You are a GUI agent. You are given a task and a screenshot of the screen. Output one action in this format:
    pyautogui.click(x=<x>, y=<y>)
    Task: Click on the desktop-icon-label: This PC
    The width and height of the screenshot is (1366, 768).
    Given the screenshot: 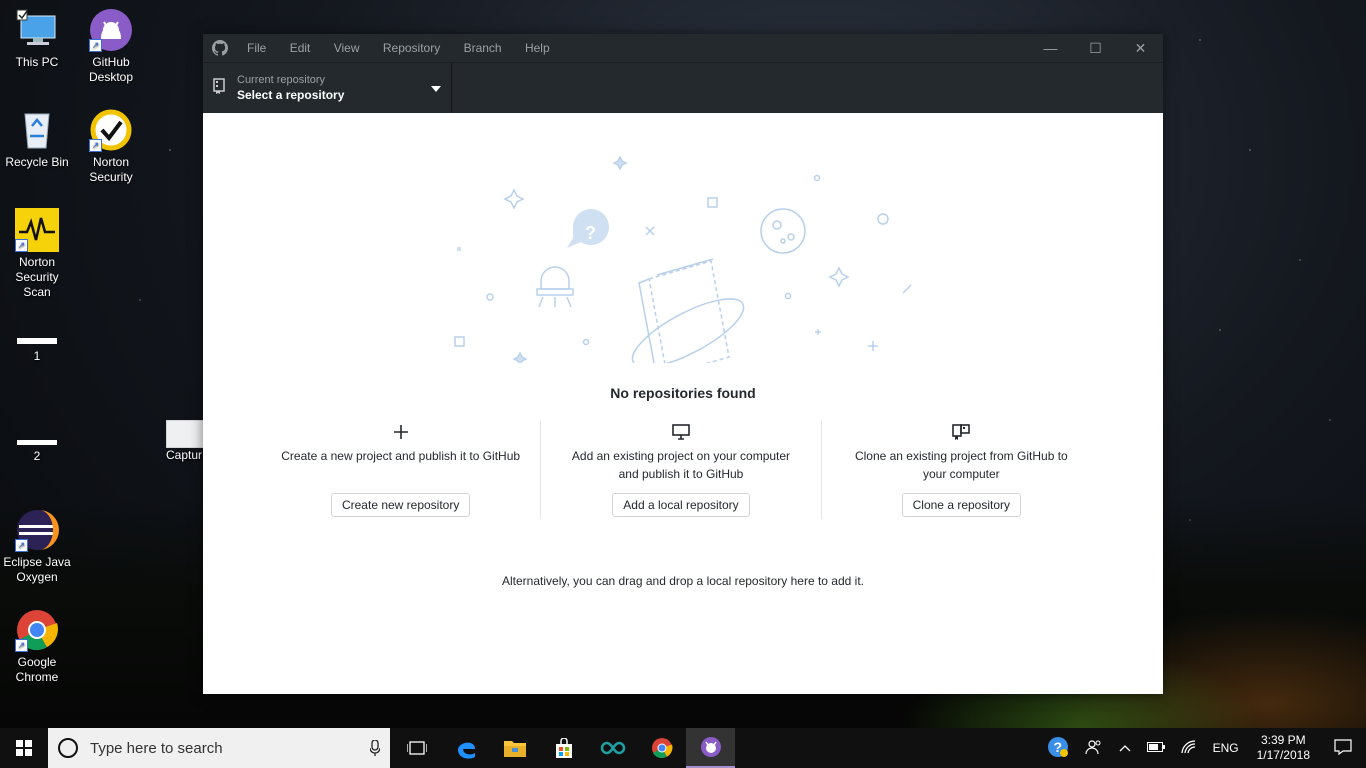 What is the action you would take?
    pyautogui.click(x=37, y=62)
    